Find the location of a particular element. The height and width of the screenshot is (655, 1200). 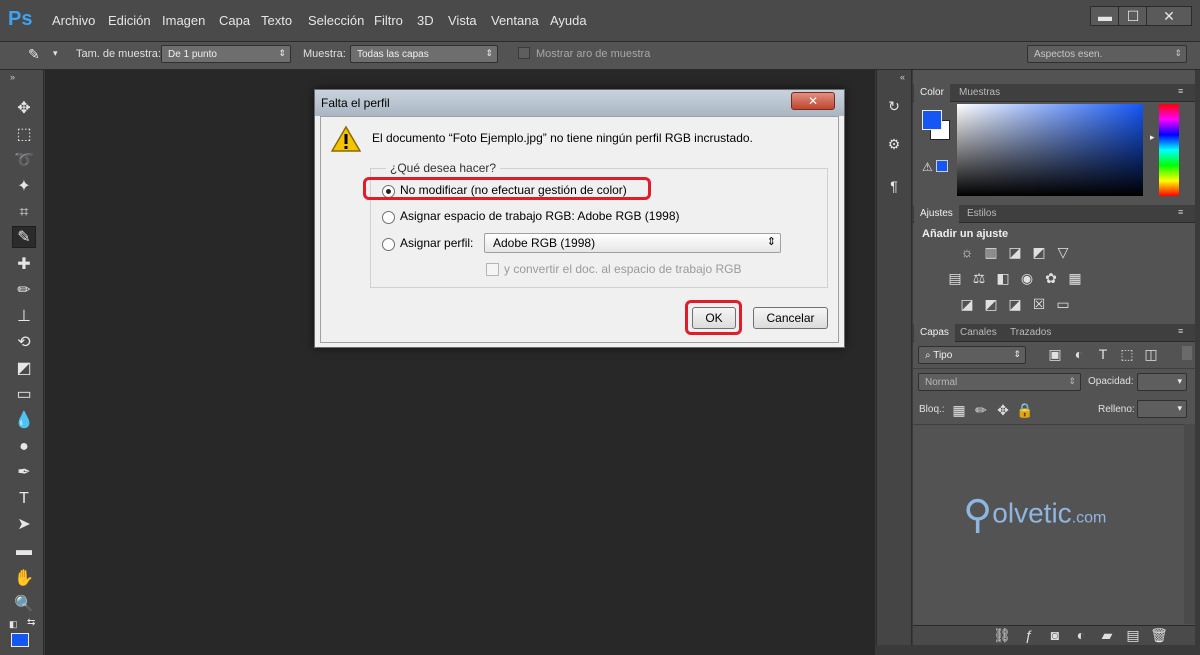

default-colors-icon: ◧ is located at coordinates (13, 624).